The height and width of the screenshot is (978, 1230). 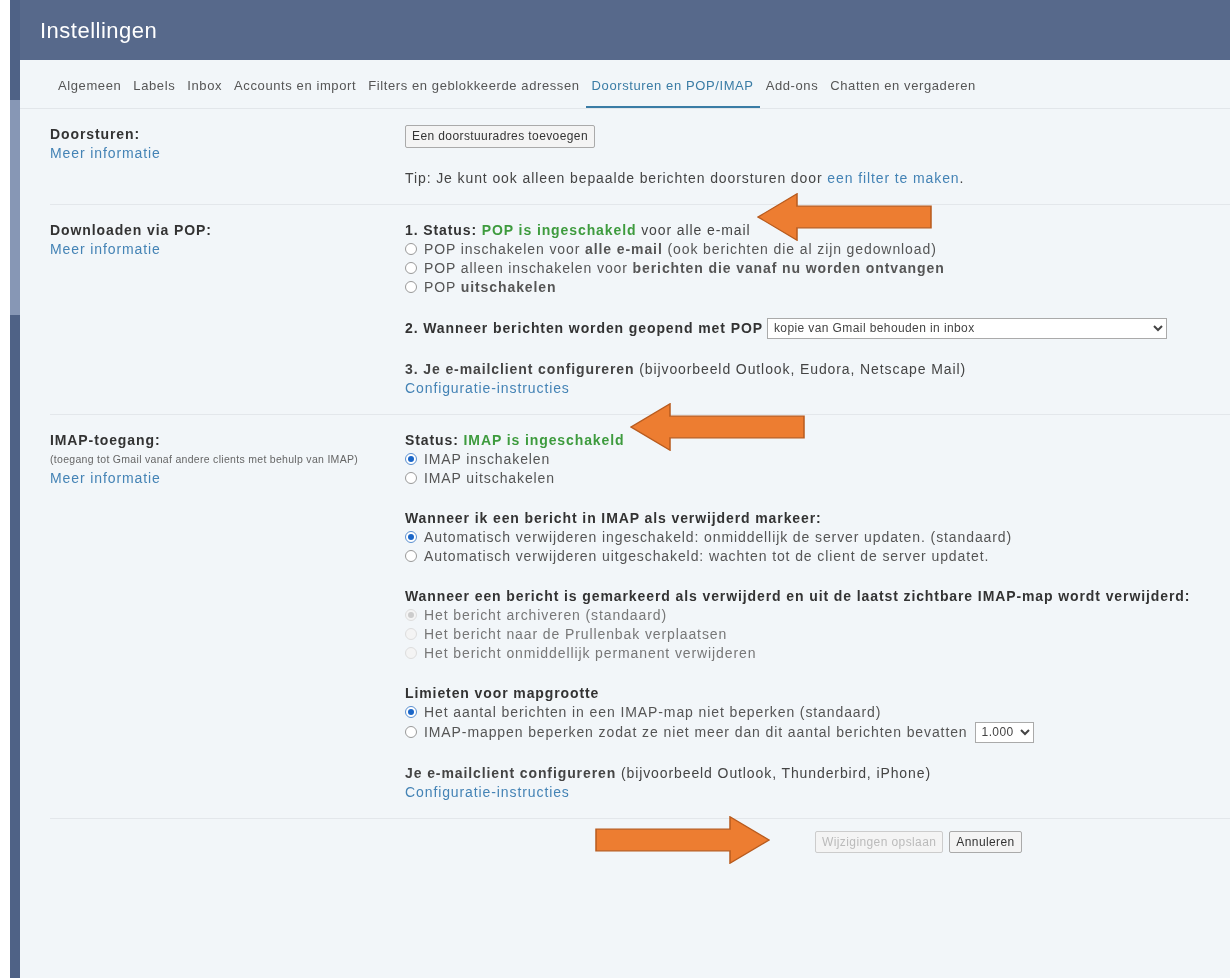 I want to click on tab: Inbox, so click(x=205, y=84).